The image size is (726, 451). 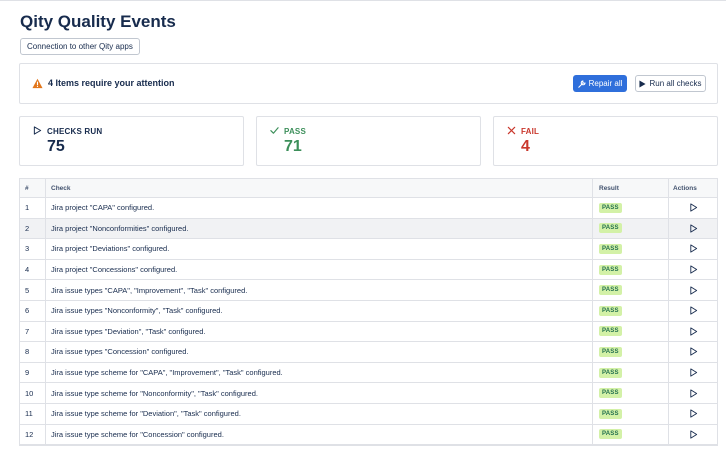 What do you see at coordinates (33, 331) in the screenshot?
I see `row-number: 7` at bounding box center [33, 331].